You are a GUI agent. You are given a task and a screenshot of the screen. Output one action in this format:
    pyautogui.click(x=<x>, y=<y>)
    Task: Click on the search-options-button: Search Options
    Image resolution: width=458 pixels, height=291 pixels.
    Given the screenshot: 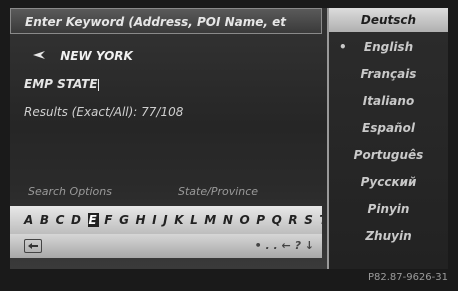 What is the action you would take?
    pyautogui.click(x=70, y=191)
    